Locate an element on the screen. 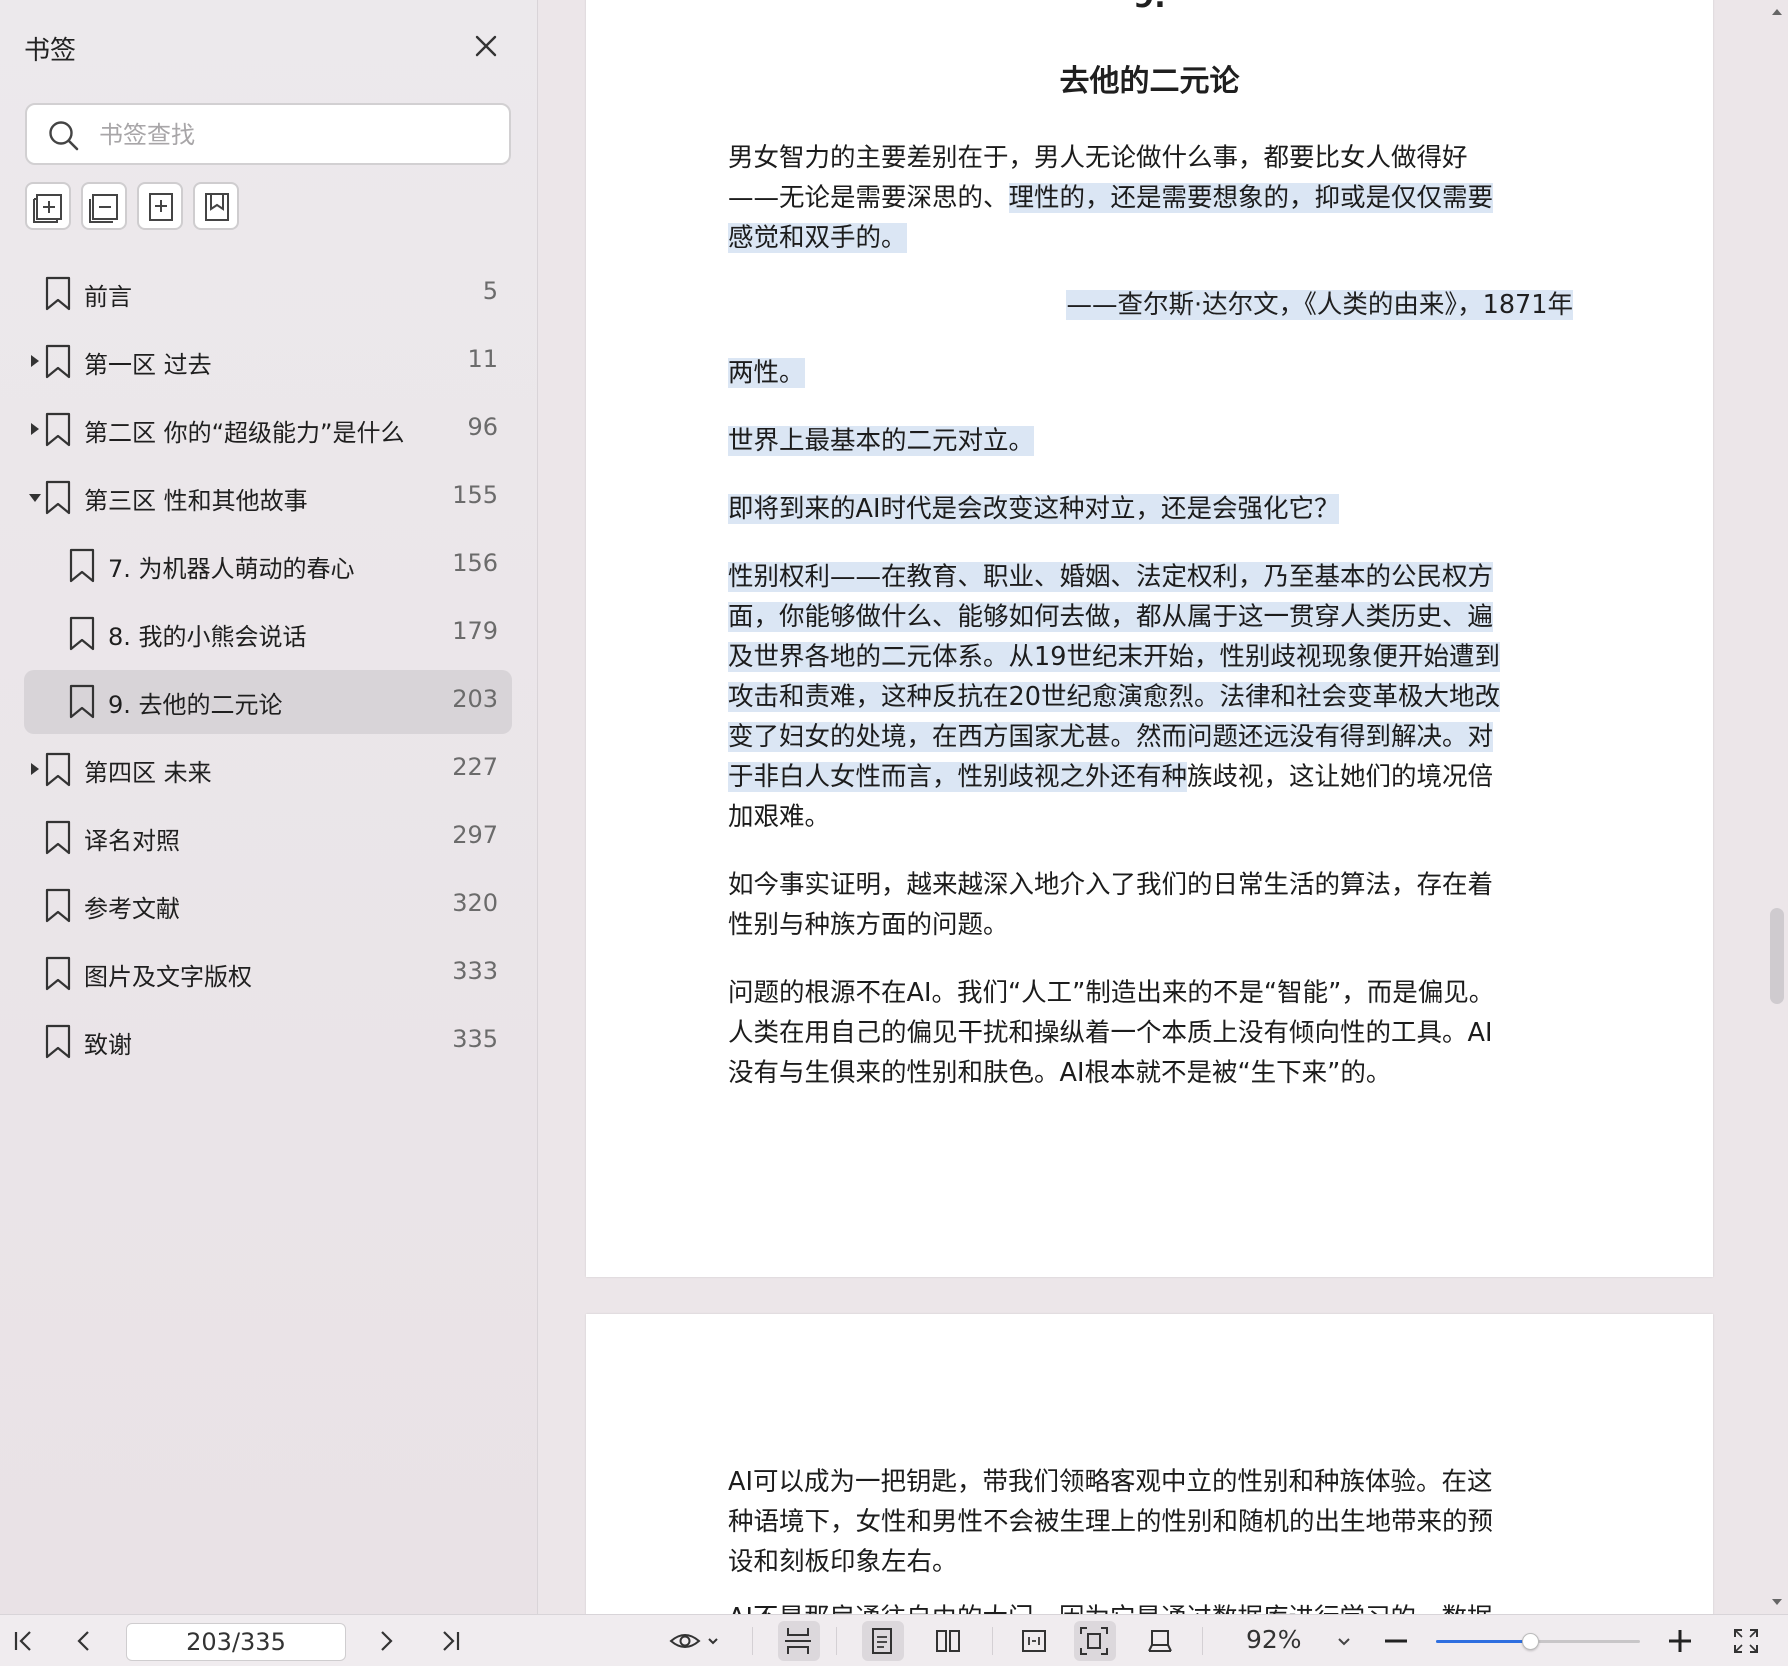 This screenshot has width=1788, height=1666. last-page-button is located at coordinates (450, 1641).